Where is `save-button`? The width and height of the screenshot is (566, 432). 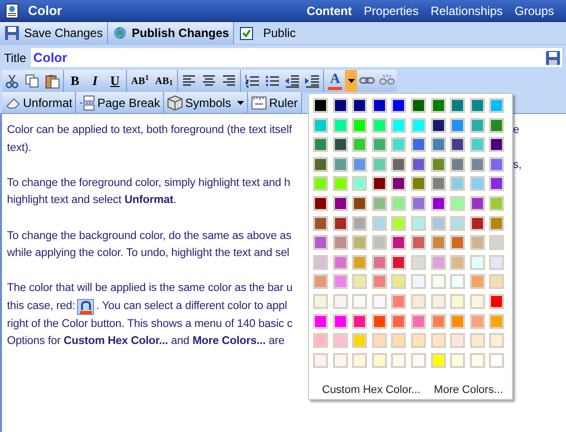 save-button is located at coordinates (553, 58).